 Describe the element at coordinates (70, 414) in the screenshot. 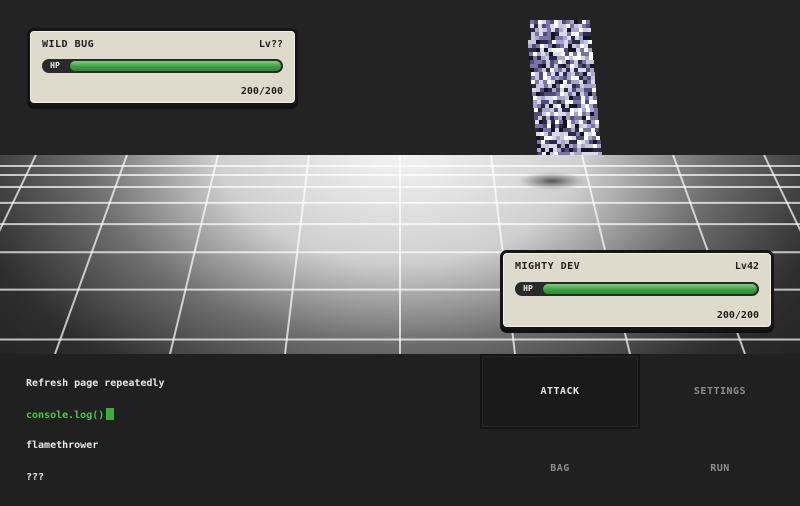

I see `move-option-console-log: console.log()` at that location.